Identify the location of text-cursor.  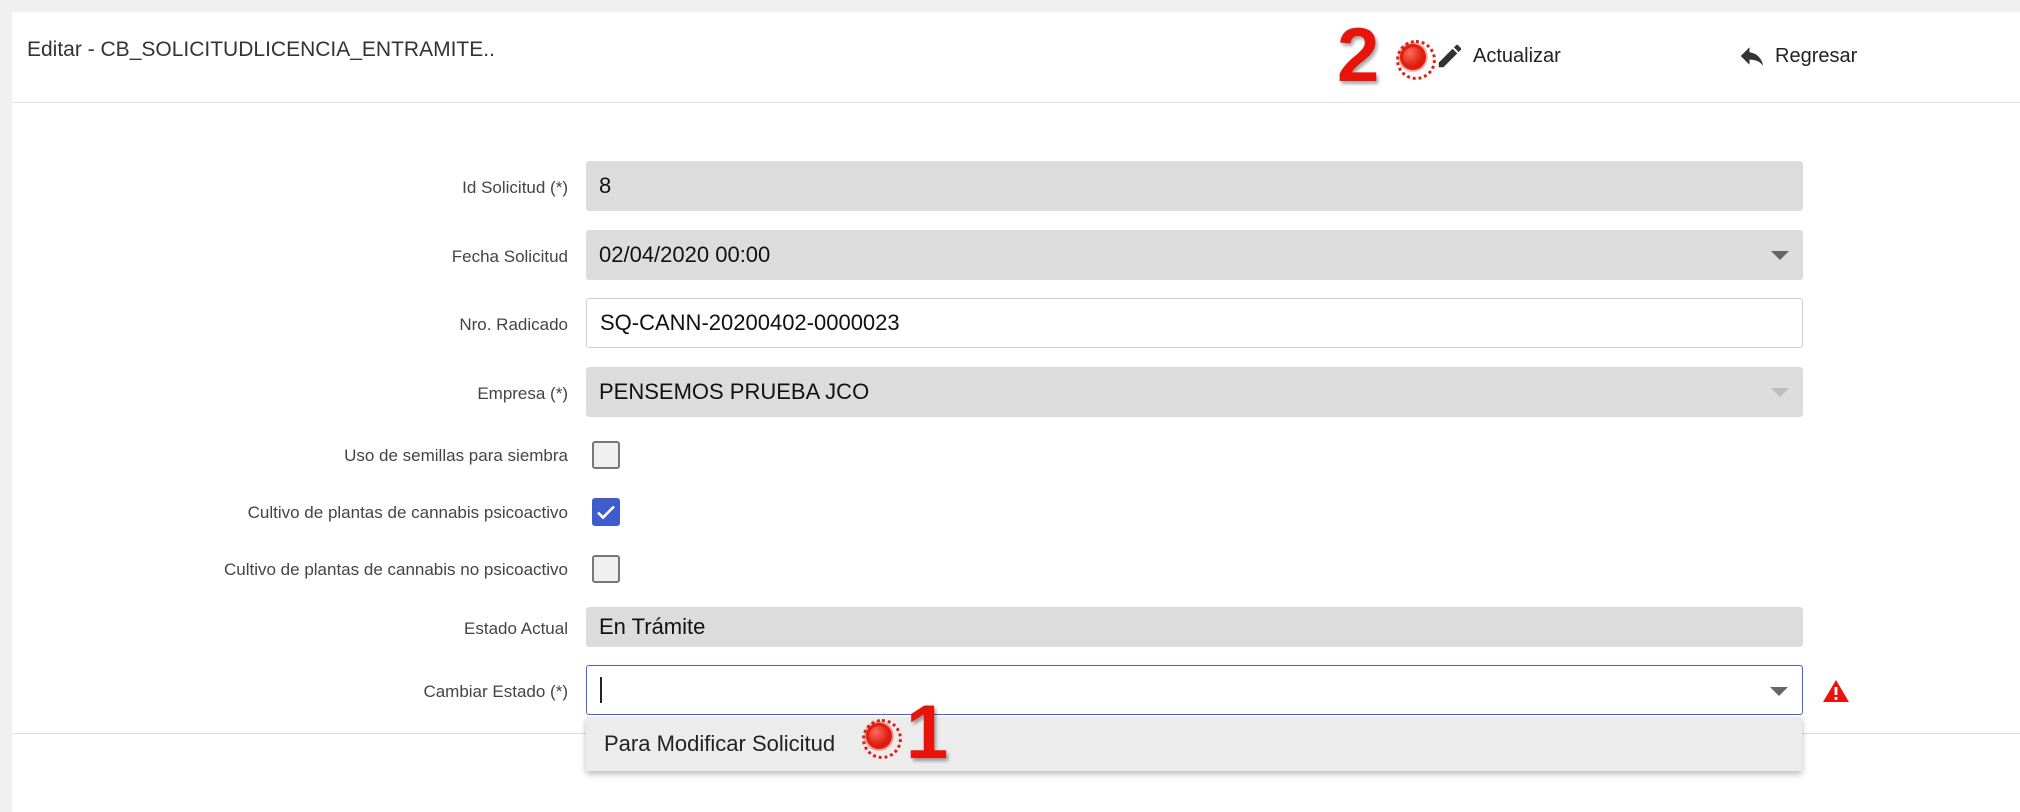
(601, 690).